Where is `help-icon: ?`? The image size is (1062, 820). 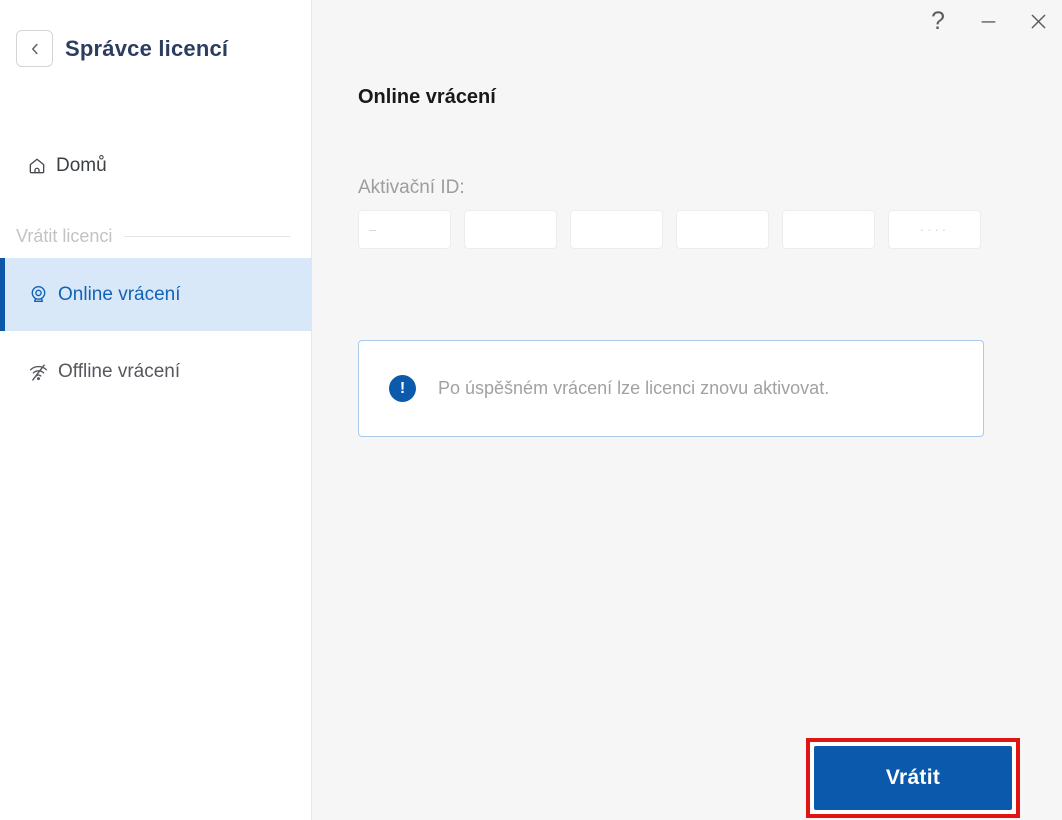 help-icon: ? is located at coordinates (938, 21).